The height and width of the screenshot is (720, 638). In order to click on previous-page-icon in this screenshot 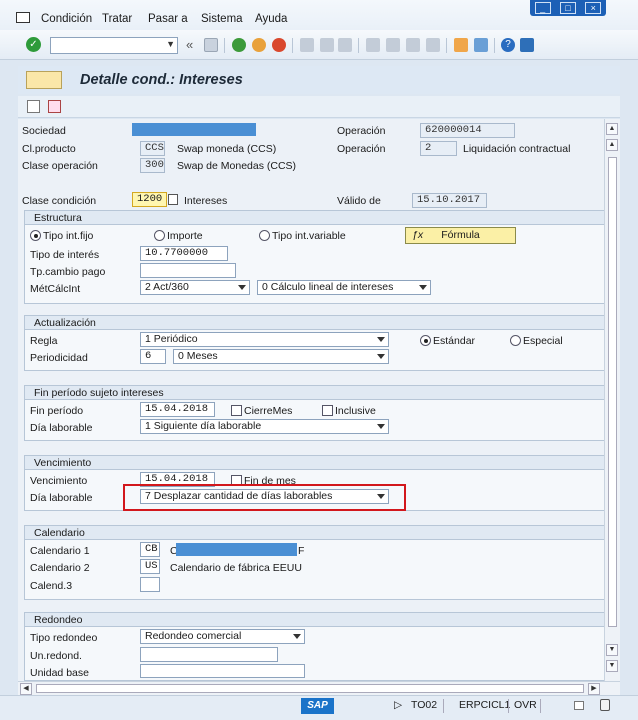, I will do `click(393, 45)`.